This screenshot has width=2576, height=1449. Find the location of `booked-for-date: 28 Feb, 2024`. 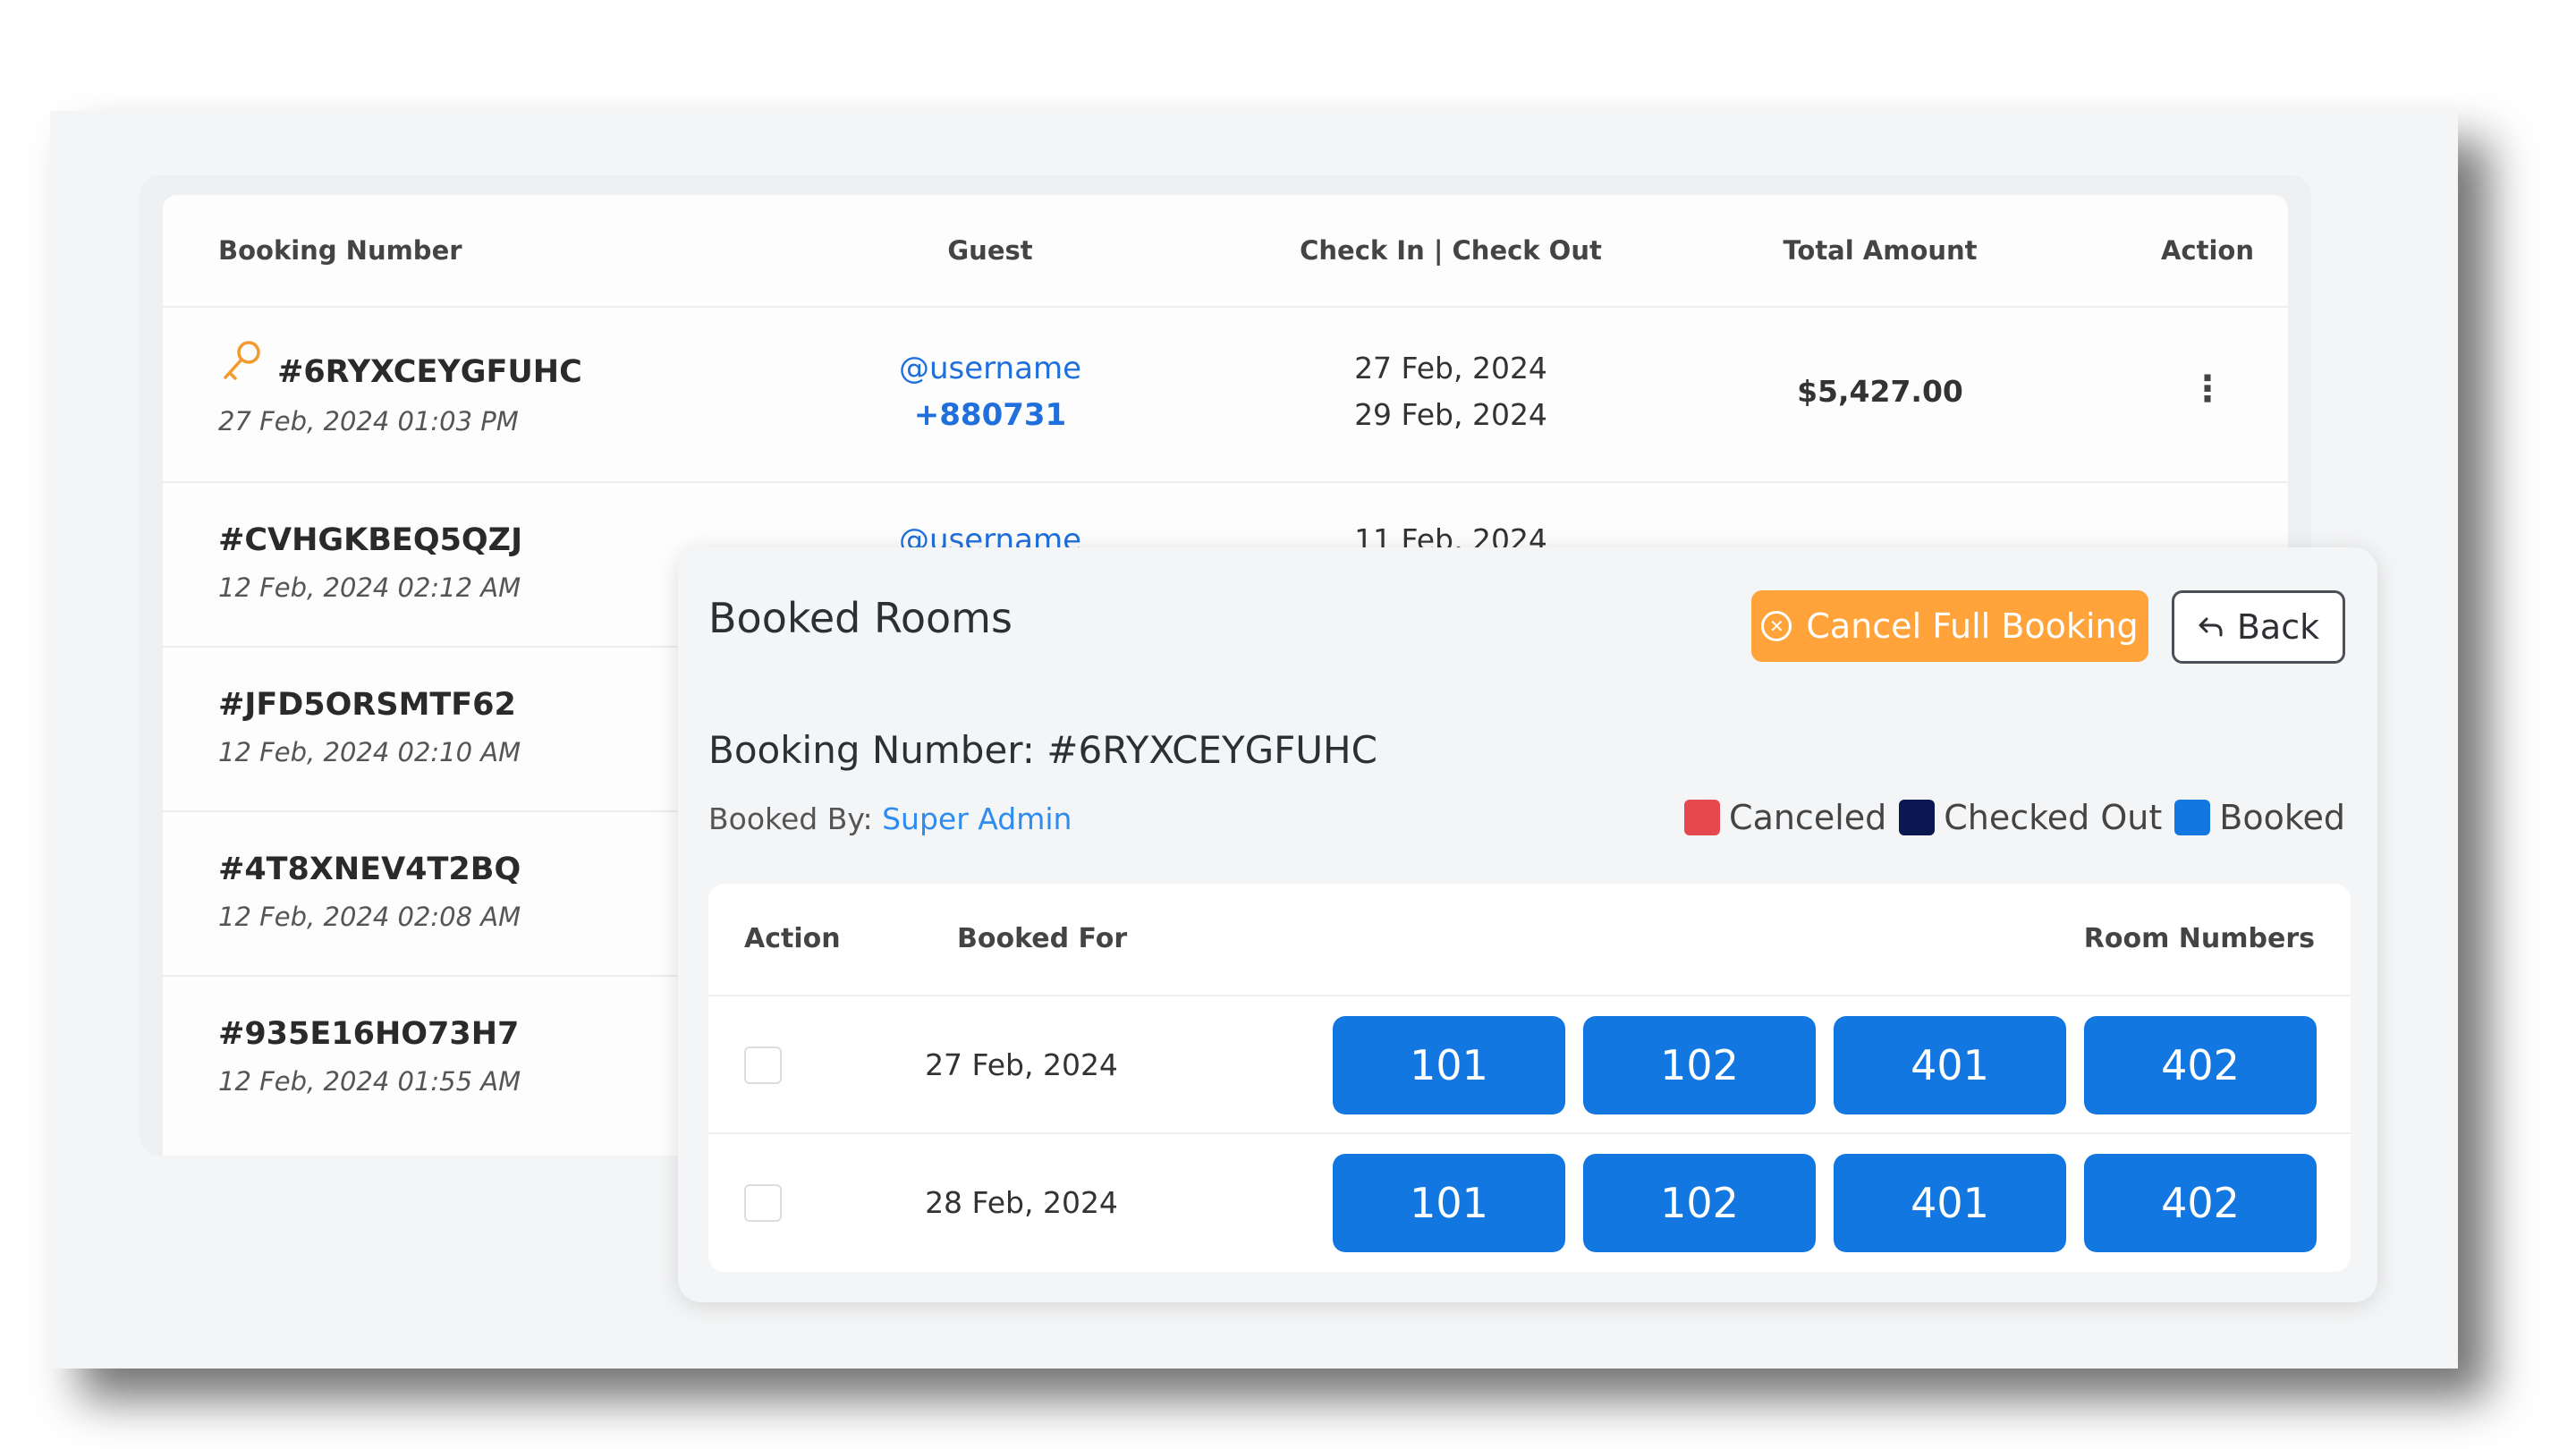

booked-for-date: 28 Feb, 2024 is located at coordinates (1021, 1202).